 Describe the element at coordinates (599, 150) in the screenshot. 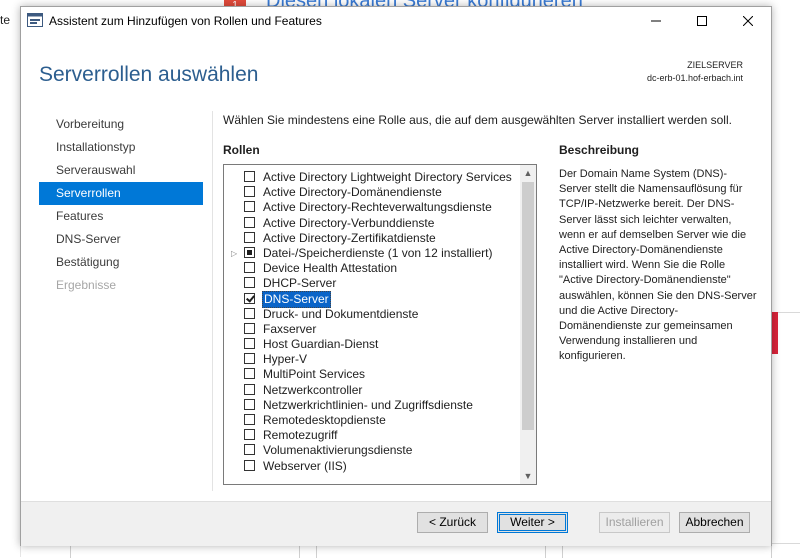

I see `description-heading: Beschreibung` at that location.